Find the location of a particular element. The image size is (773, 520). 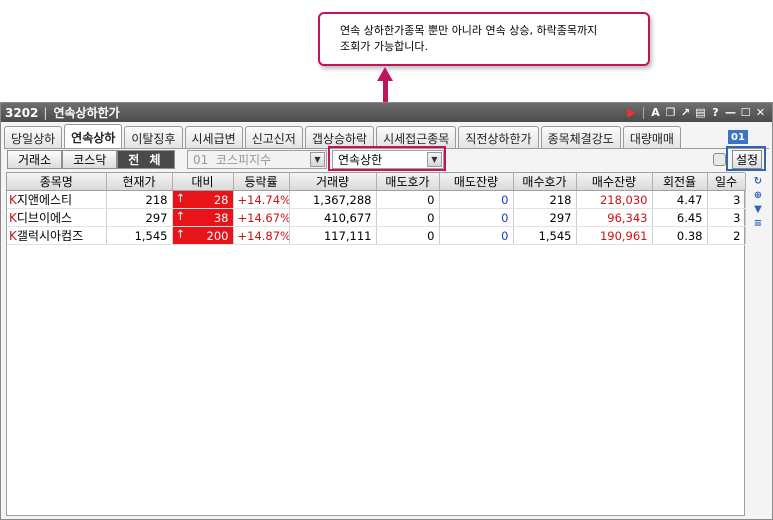

tab-consecutive-limit: 연속상하 is located at coordinates (93, 136).